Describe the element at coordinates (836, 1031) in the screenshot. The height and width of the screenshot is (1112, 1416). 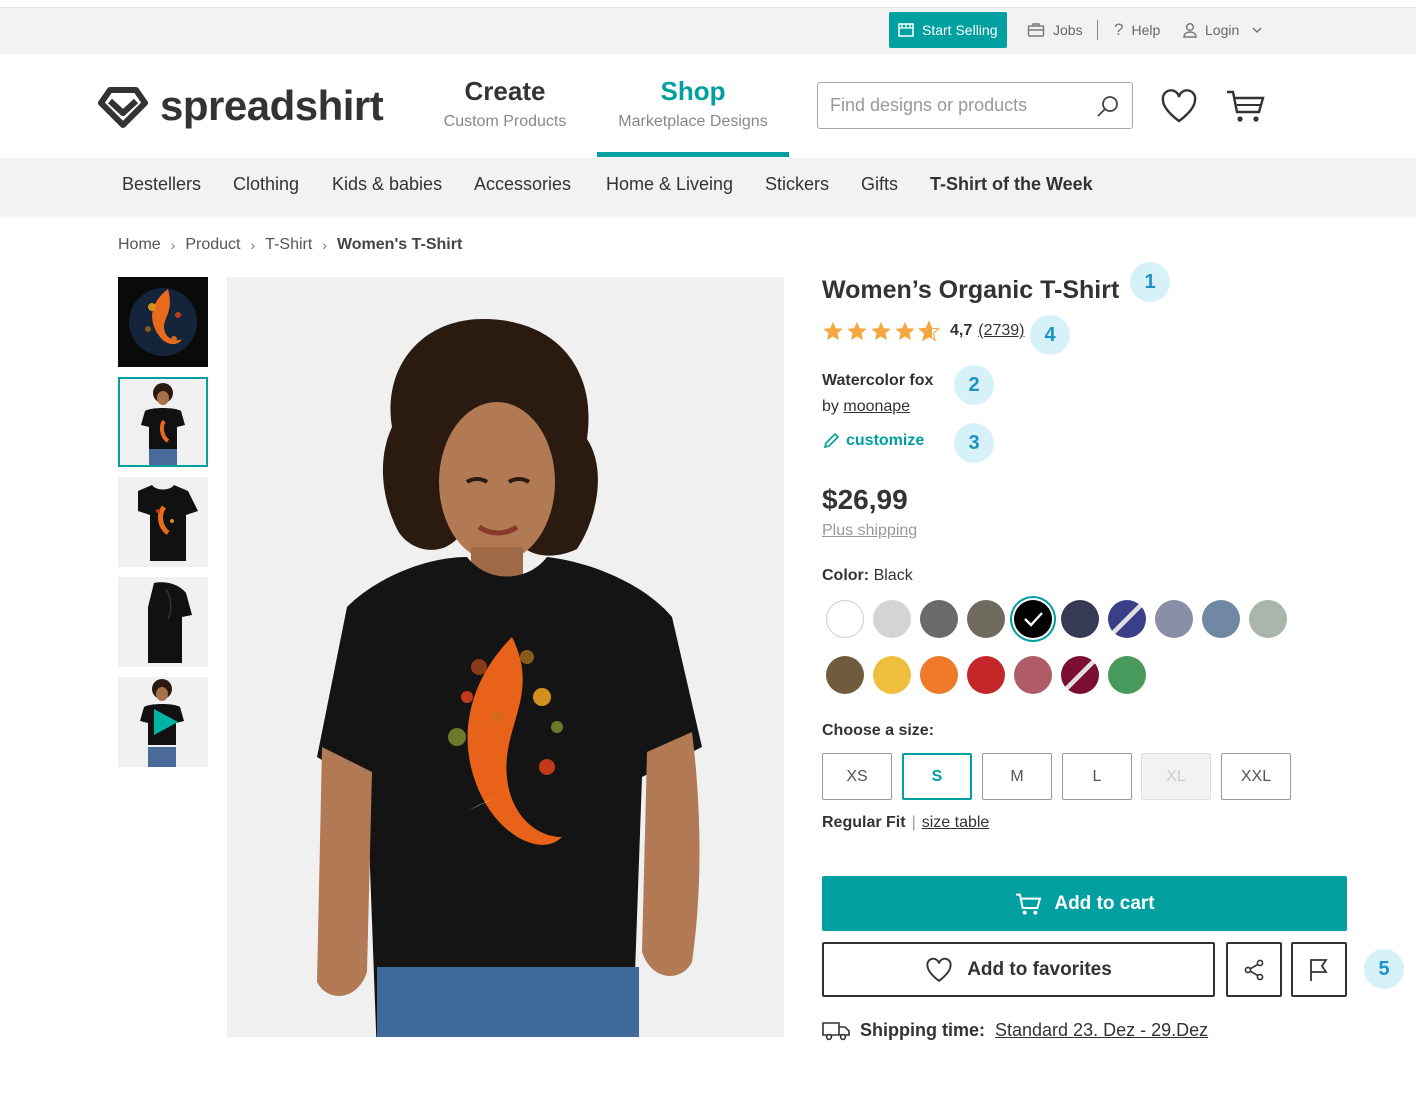
I see `truck-icon` at that location.